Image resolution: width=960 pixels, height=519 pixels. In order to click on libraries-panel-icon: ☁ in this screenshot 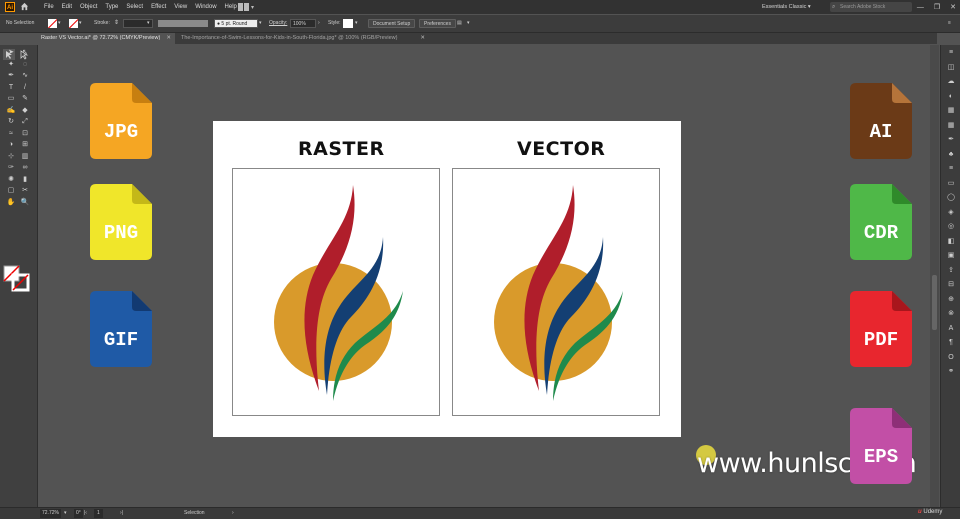, I will do `click(951, 82)`.